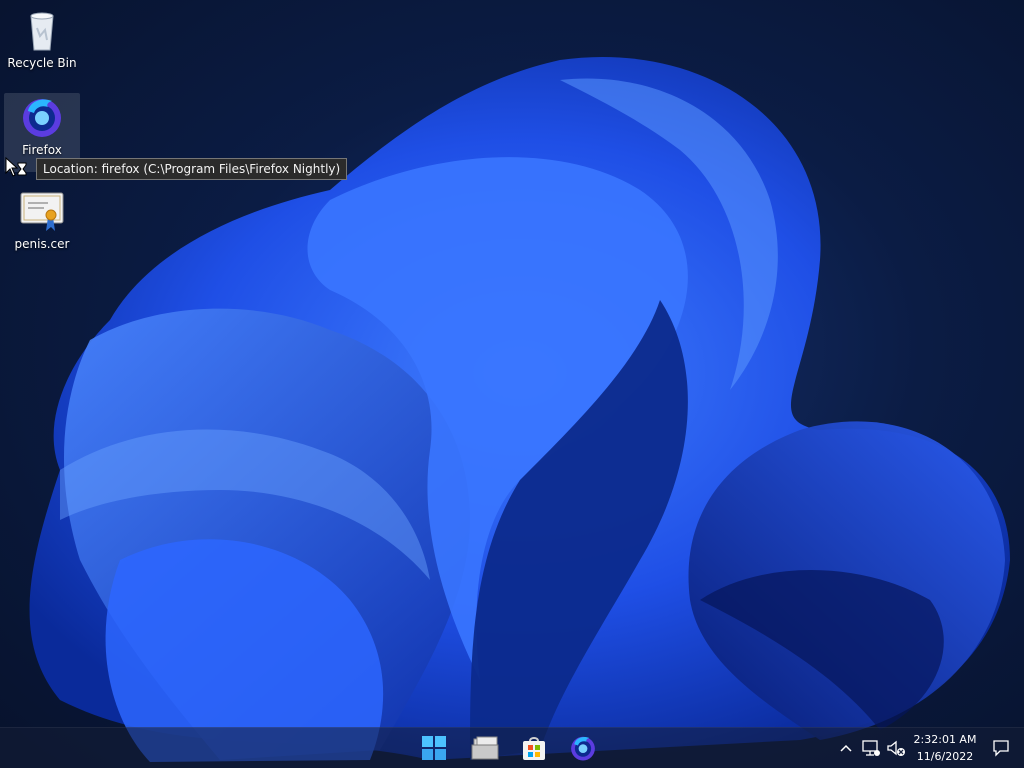  I want to click on start-button, so click(434, 748).